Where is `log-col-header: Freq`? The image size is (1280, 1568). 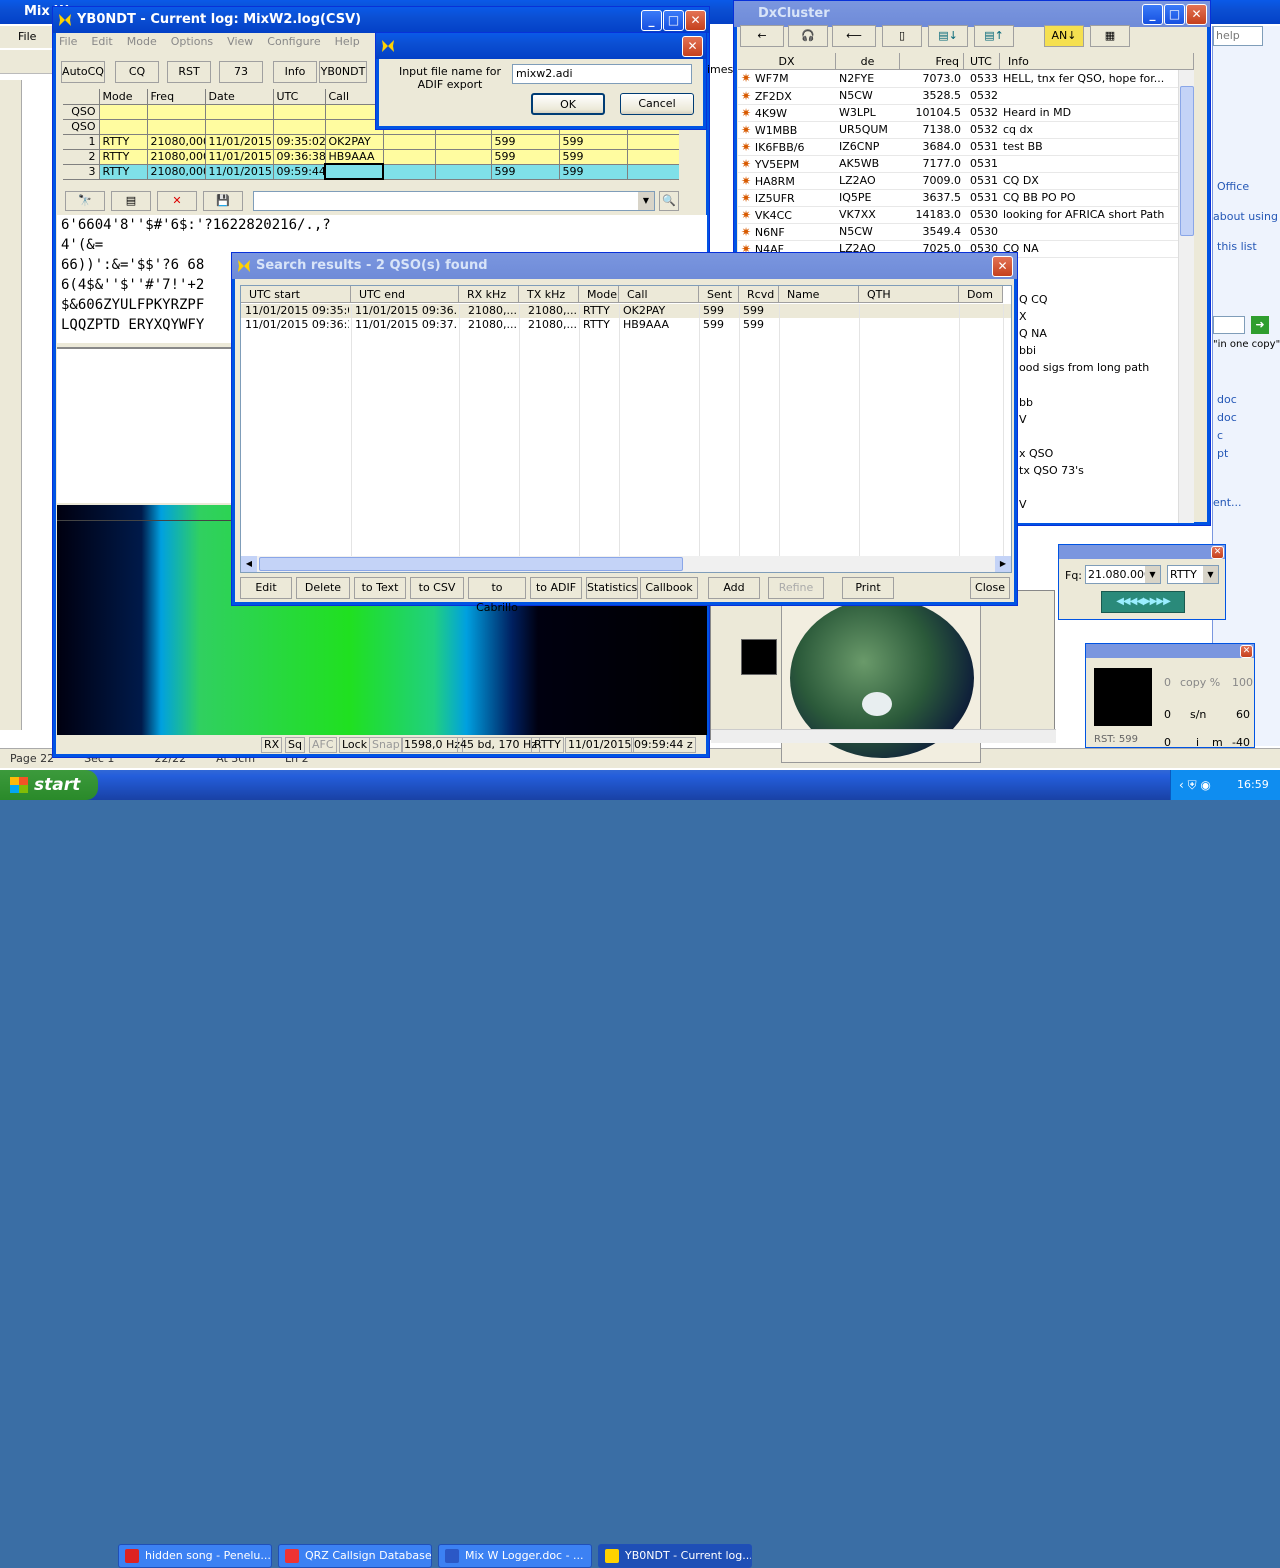 log-col-header: Freq is located at coordinates (176, 97).